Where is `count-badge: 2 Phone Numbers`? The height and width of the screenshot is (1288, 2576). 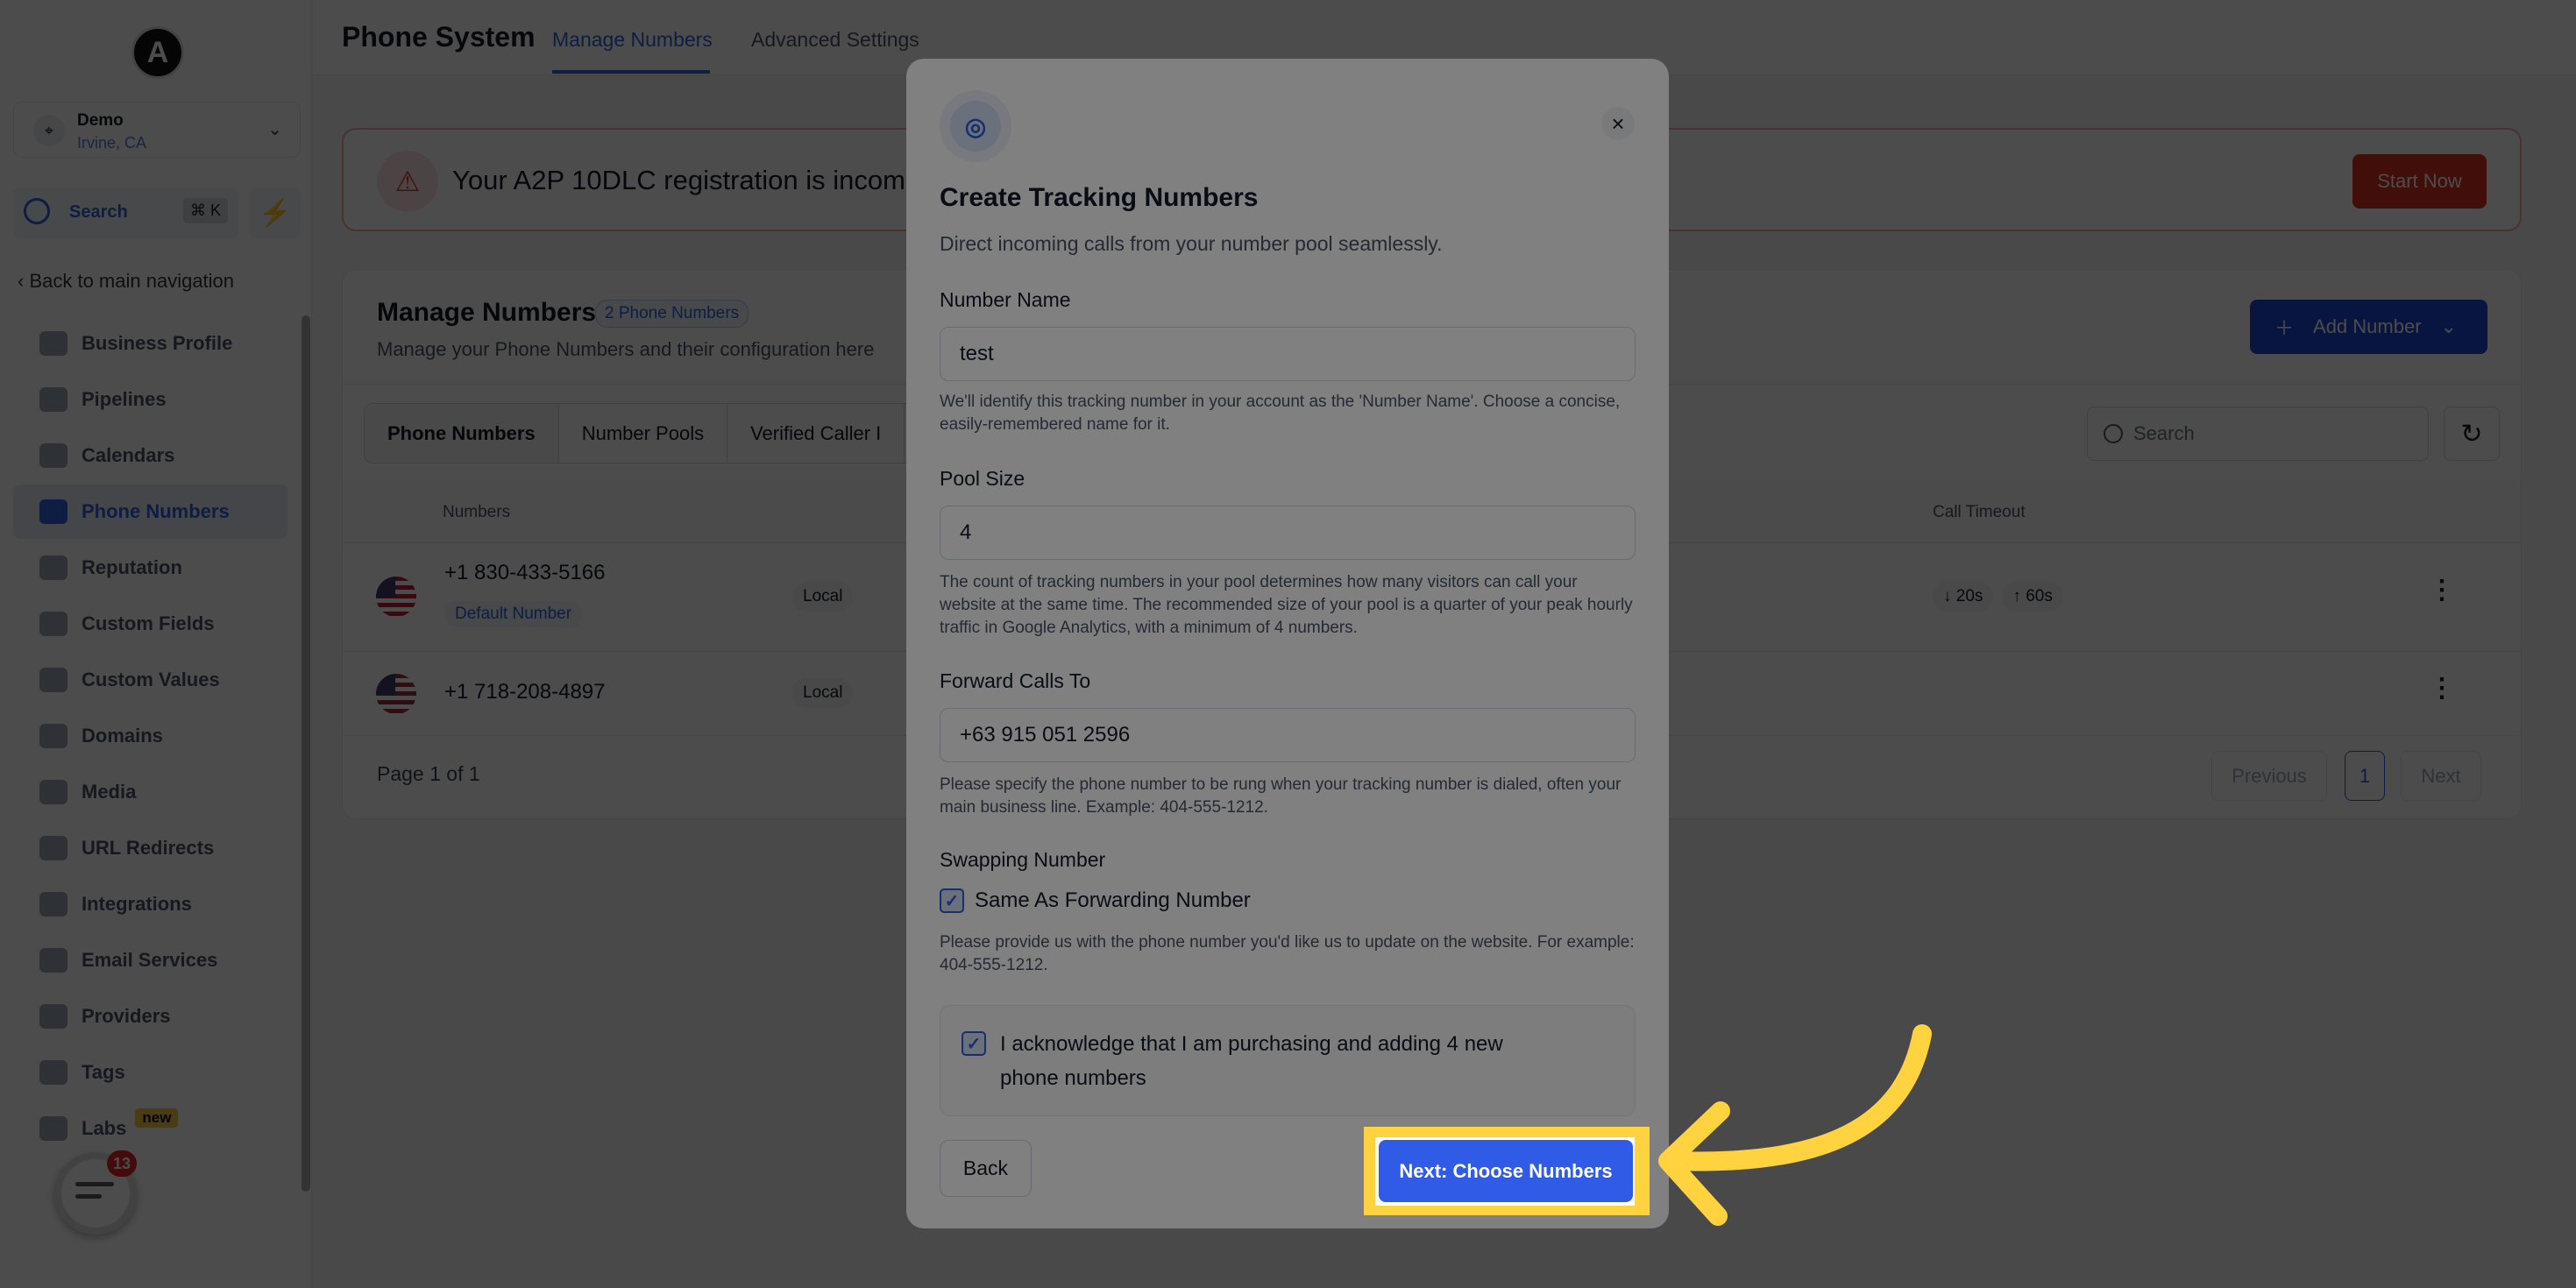 count-badge: 2 Phone Numbers is located at coordinates (672, 314).